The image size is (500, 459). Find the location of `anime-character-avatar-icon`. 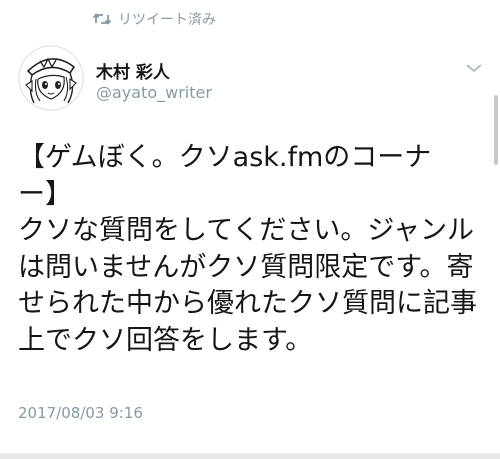

anime-character-avatar-icon is located at coordinates (51, 78).